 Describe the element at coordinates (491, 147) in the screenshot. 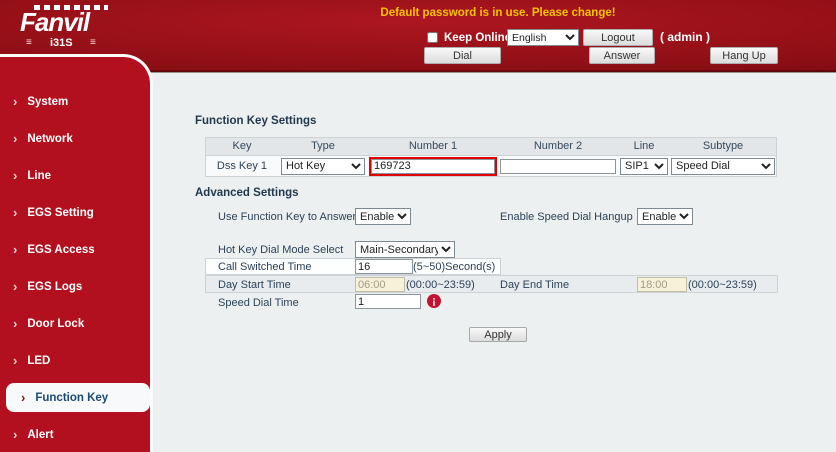

I see `function-key-table-header: Key Type Number 1 Number 2 Line Subtype` at that location.